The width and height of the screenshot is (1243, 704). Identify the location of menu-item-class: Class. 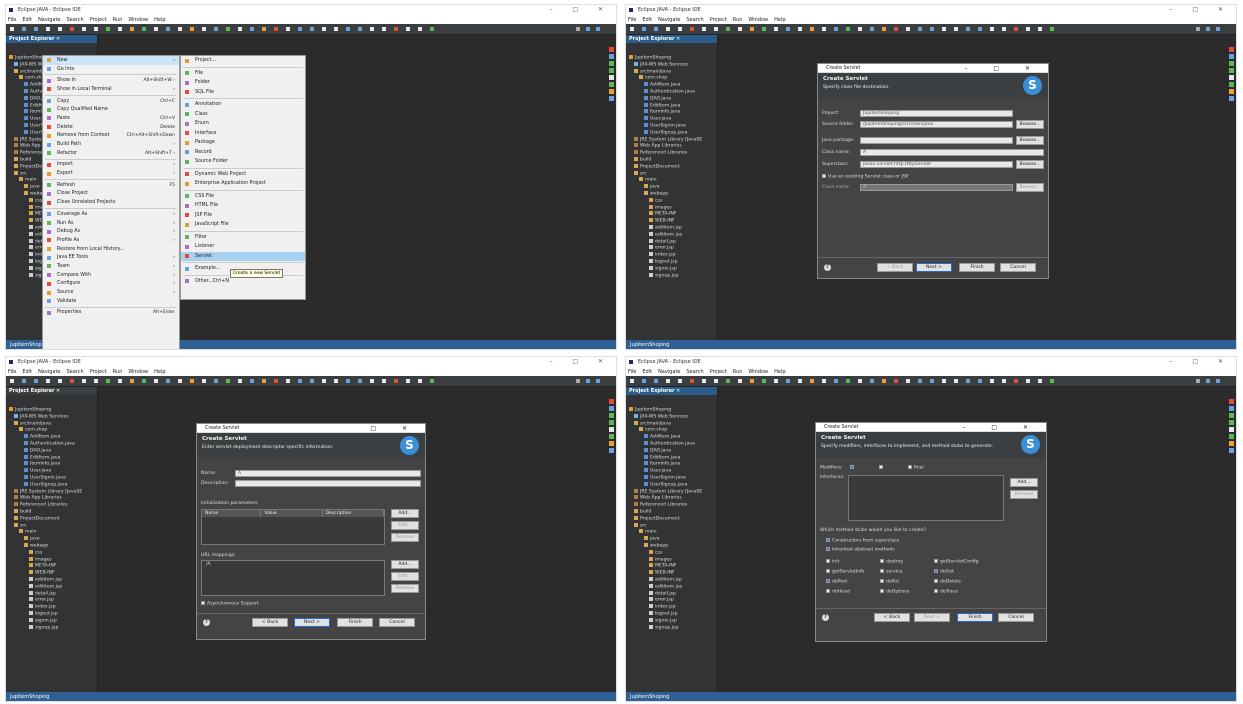
(243, 115).